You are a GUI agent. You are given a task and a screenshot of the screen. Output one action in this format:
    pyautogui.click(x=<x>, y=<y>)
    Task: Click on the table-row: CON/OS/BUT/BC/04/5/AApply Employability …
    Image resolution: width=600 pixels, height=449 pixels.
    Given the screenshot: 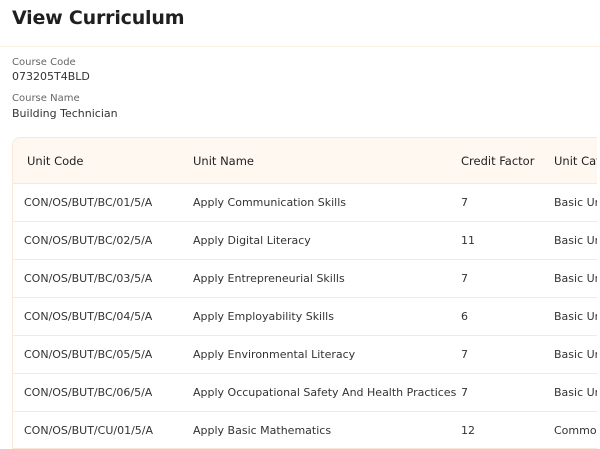 What is the action you would take?
    pyautogui.click(x=305, y=317)
    